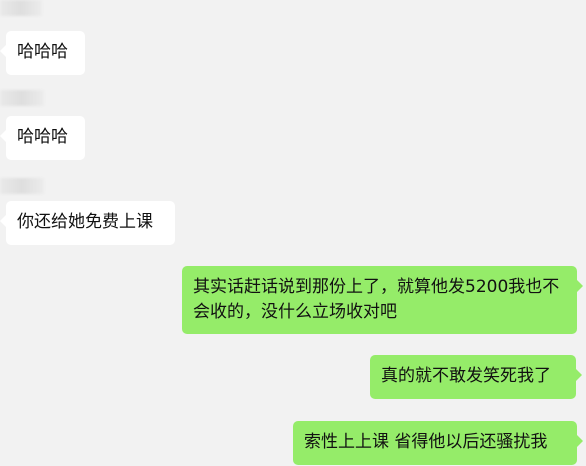 Image resolution: width=586 pixels, height=466 pixels. I want to click on message-text: 真的就不敢发笑死我了, so click(466, 376).